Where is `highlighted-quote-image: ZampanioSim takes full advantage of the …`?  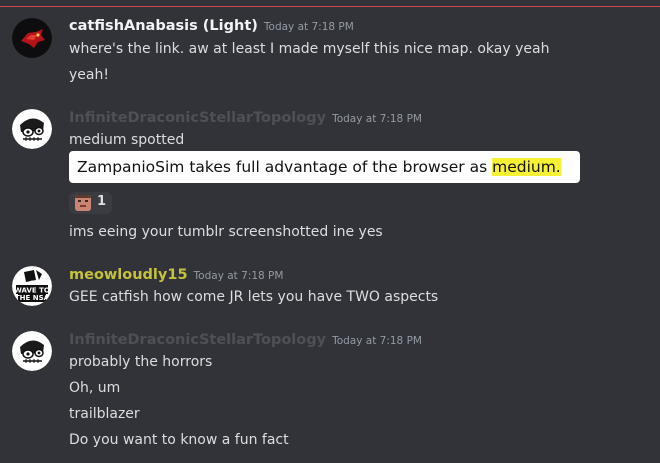
highlighted-quote-image: ZampanioSim takes full advantage of the … is located at coordinates (324, 167).